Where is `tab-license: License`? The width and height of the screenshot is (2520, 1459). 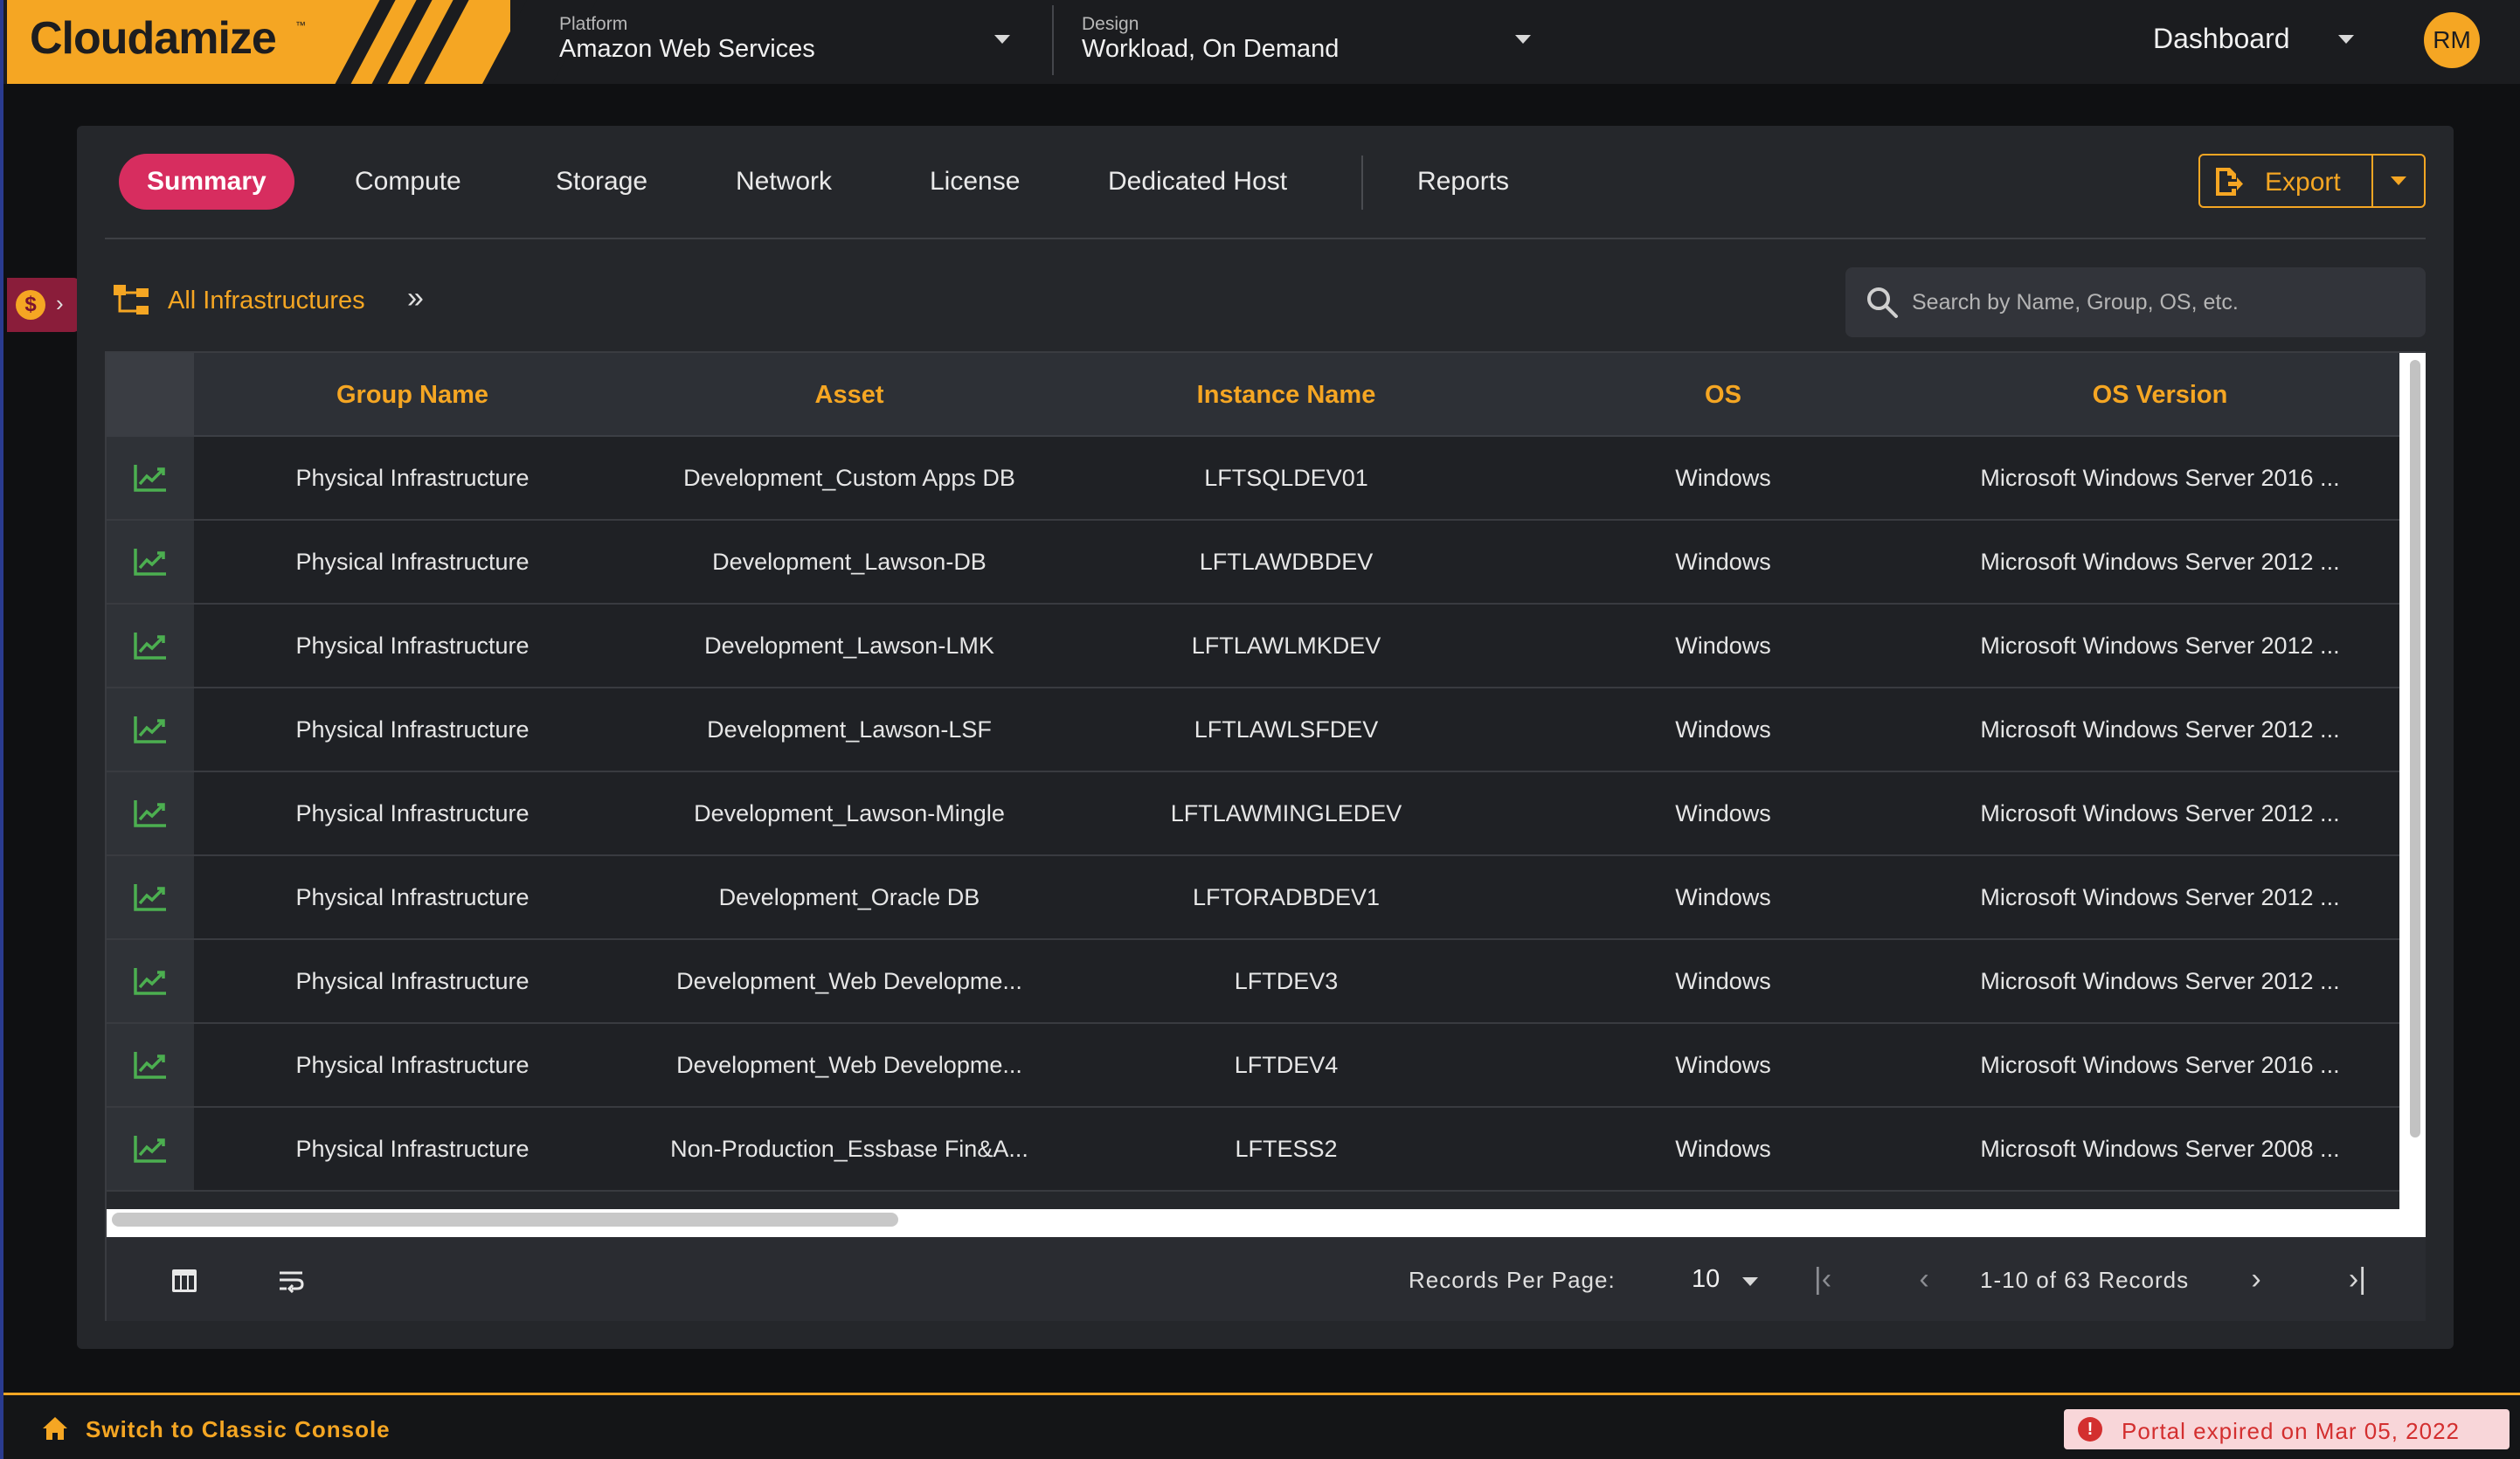 tab-license: License is located at coordinates (975, 182).